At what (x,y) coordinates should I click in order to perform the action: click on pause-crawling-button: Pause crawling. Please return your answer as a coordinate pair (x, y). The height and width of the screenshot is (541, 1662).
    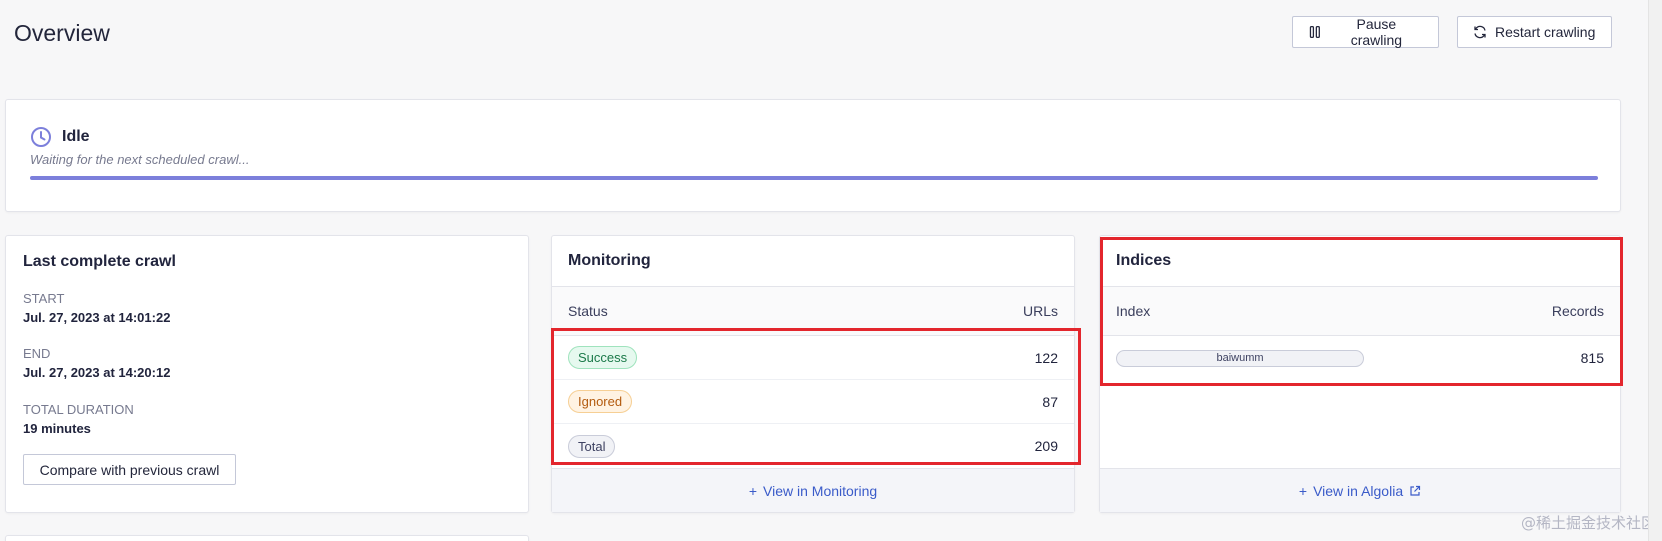
    Looking at the image, I should click on (1365, 32).